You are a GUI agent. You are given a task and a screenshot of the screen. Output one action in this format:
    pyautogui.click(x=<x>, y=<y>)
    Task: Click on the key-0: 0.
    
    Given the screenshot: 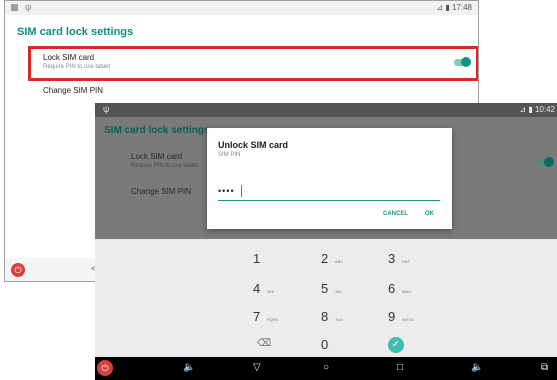 What is the action you would take?
    pyautogui.click(x=351, y=346)
    